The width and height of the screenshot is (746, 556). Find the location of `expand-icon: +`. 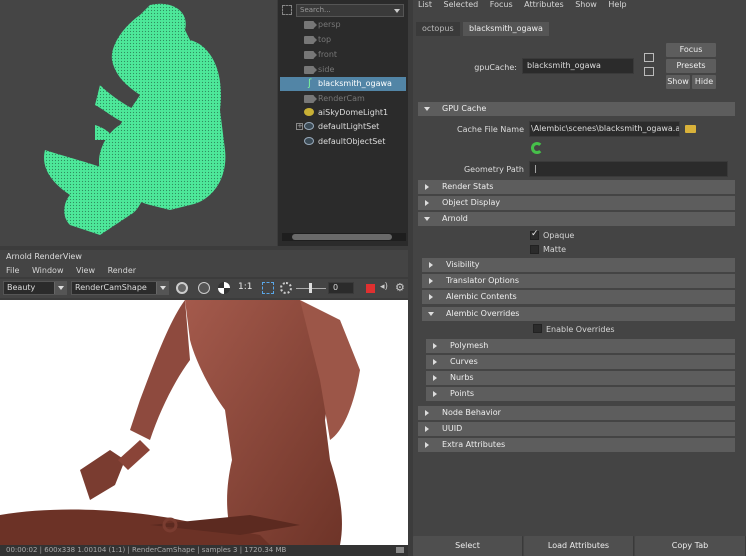

expand-icon: + is located at coordinates (299, 126).